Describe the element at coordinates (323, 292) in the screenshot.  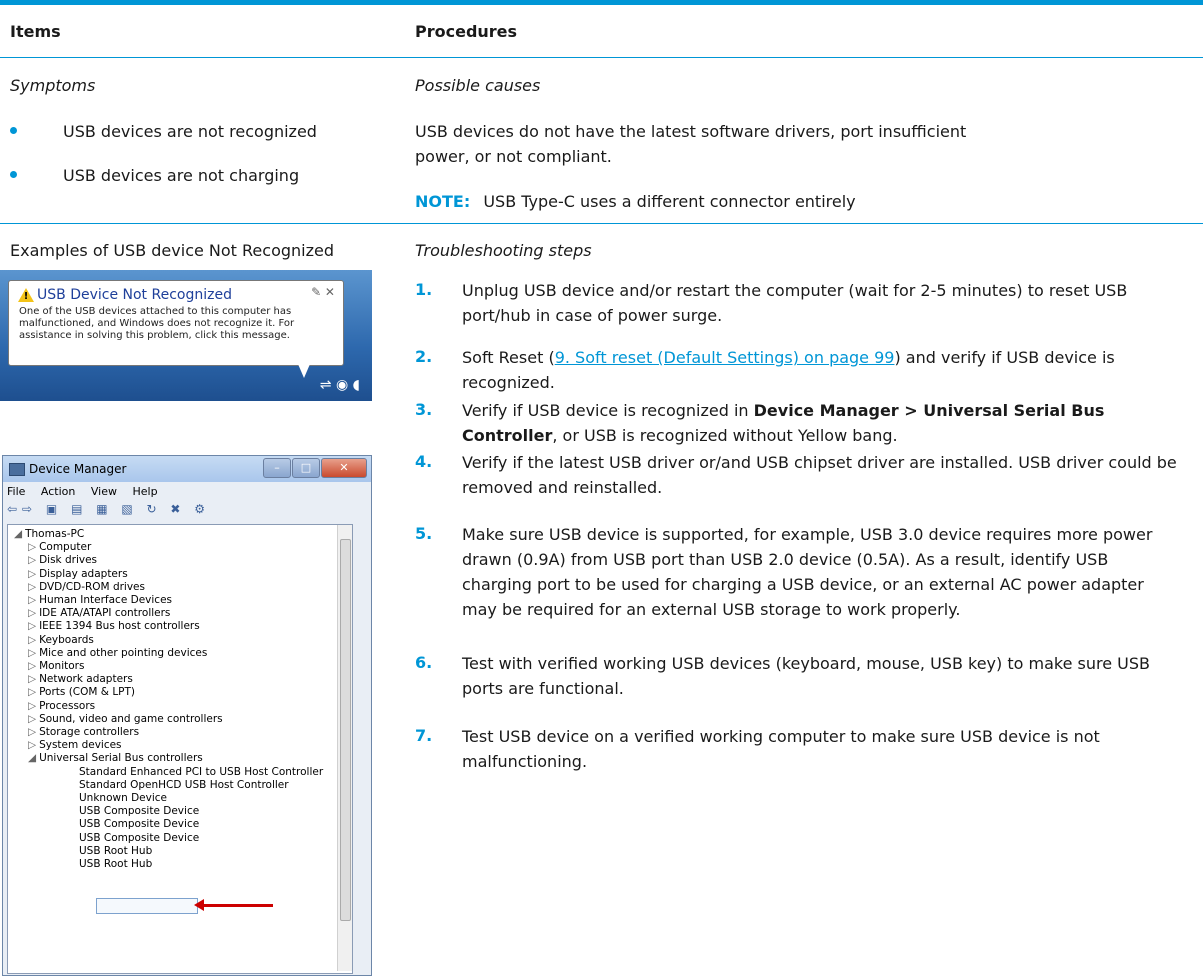
I see `notification-controls: ✎ ✕` at that location.